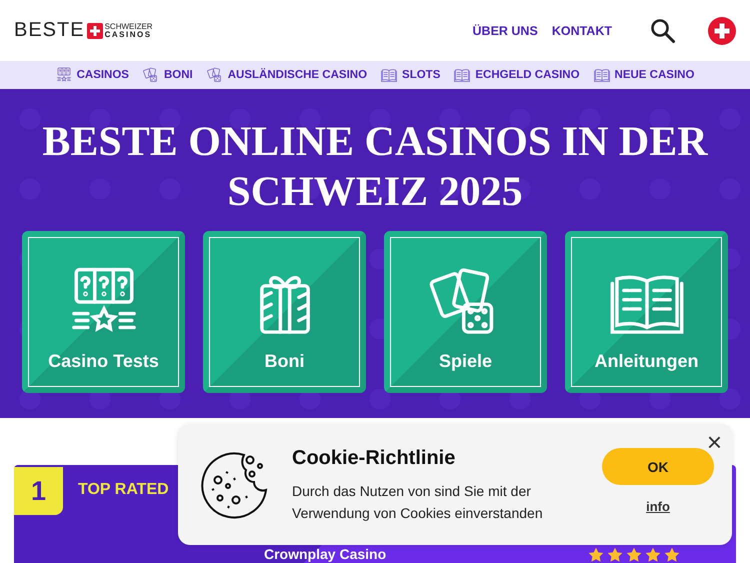 The height and width of the screenshot is (563, 750). What do you see at coordinates (658, 506) in the screenshot?
I see `info-link: info` at bounding box center [658, 506].